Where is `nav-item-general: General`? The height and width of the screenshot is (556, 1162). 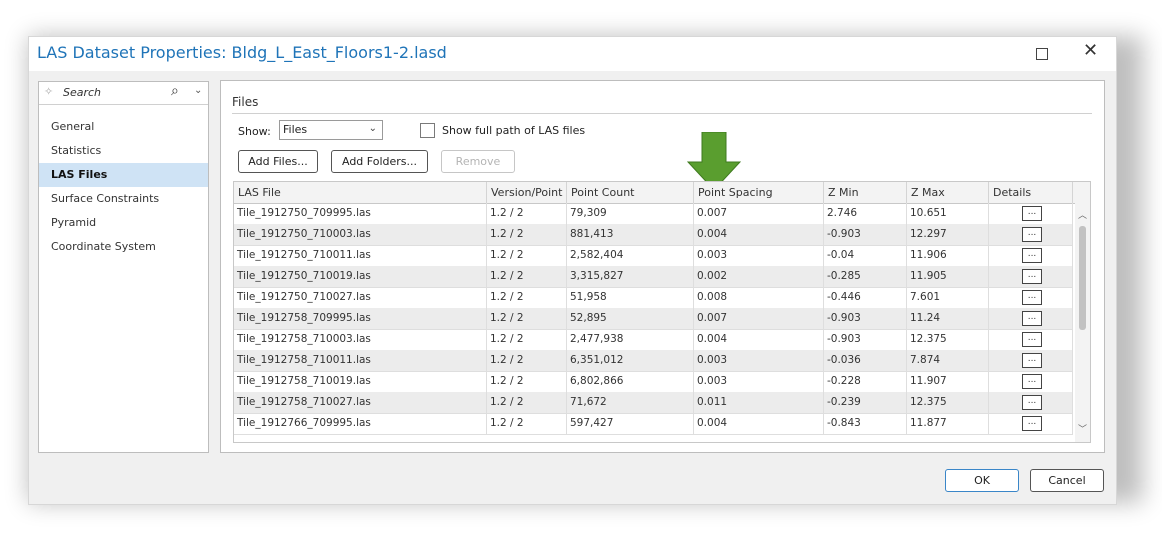
nav-item-general: General is located at coordinates (123, 127).